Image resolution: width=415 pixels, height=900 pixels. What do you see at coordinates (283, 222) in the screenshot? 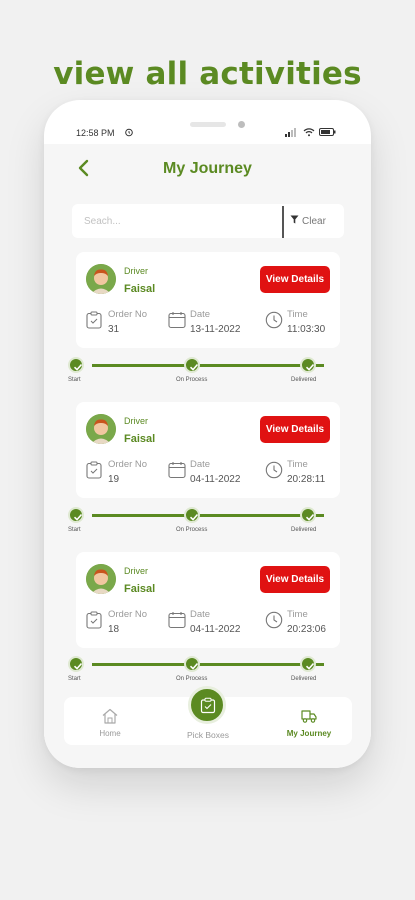
I see `search-divider` at bounding box center [283, 222].